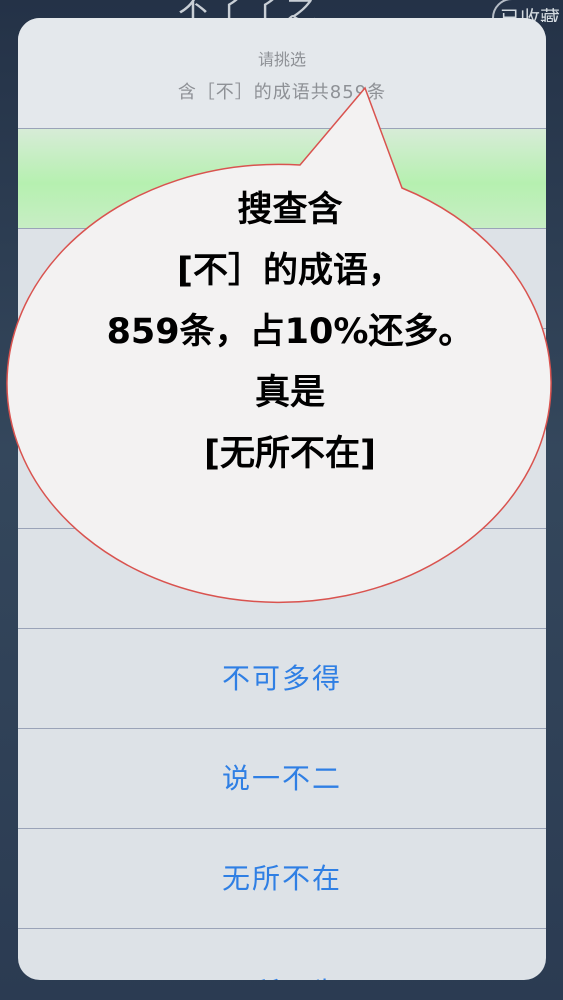 The width and height of the screenshot is (563, 1000). Describe the element at coordinates (289, 393) in the screenshot. I see `annotation-line-4: 真是` at that location.